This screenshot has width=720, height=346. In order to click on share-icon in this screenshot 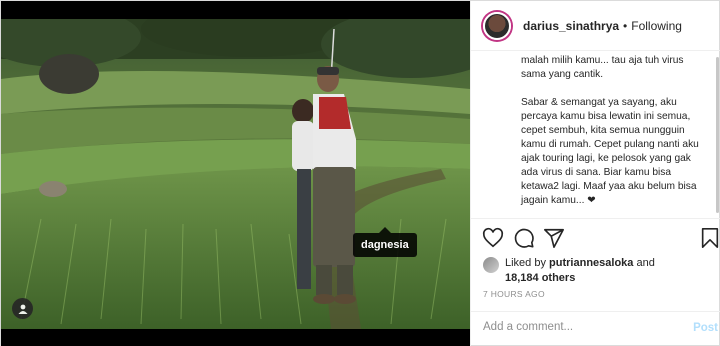, I will do `click(554, 238)`.